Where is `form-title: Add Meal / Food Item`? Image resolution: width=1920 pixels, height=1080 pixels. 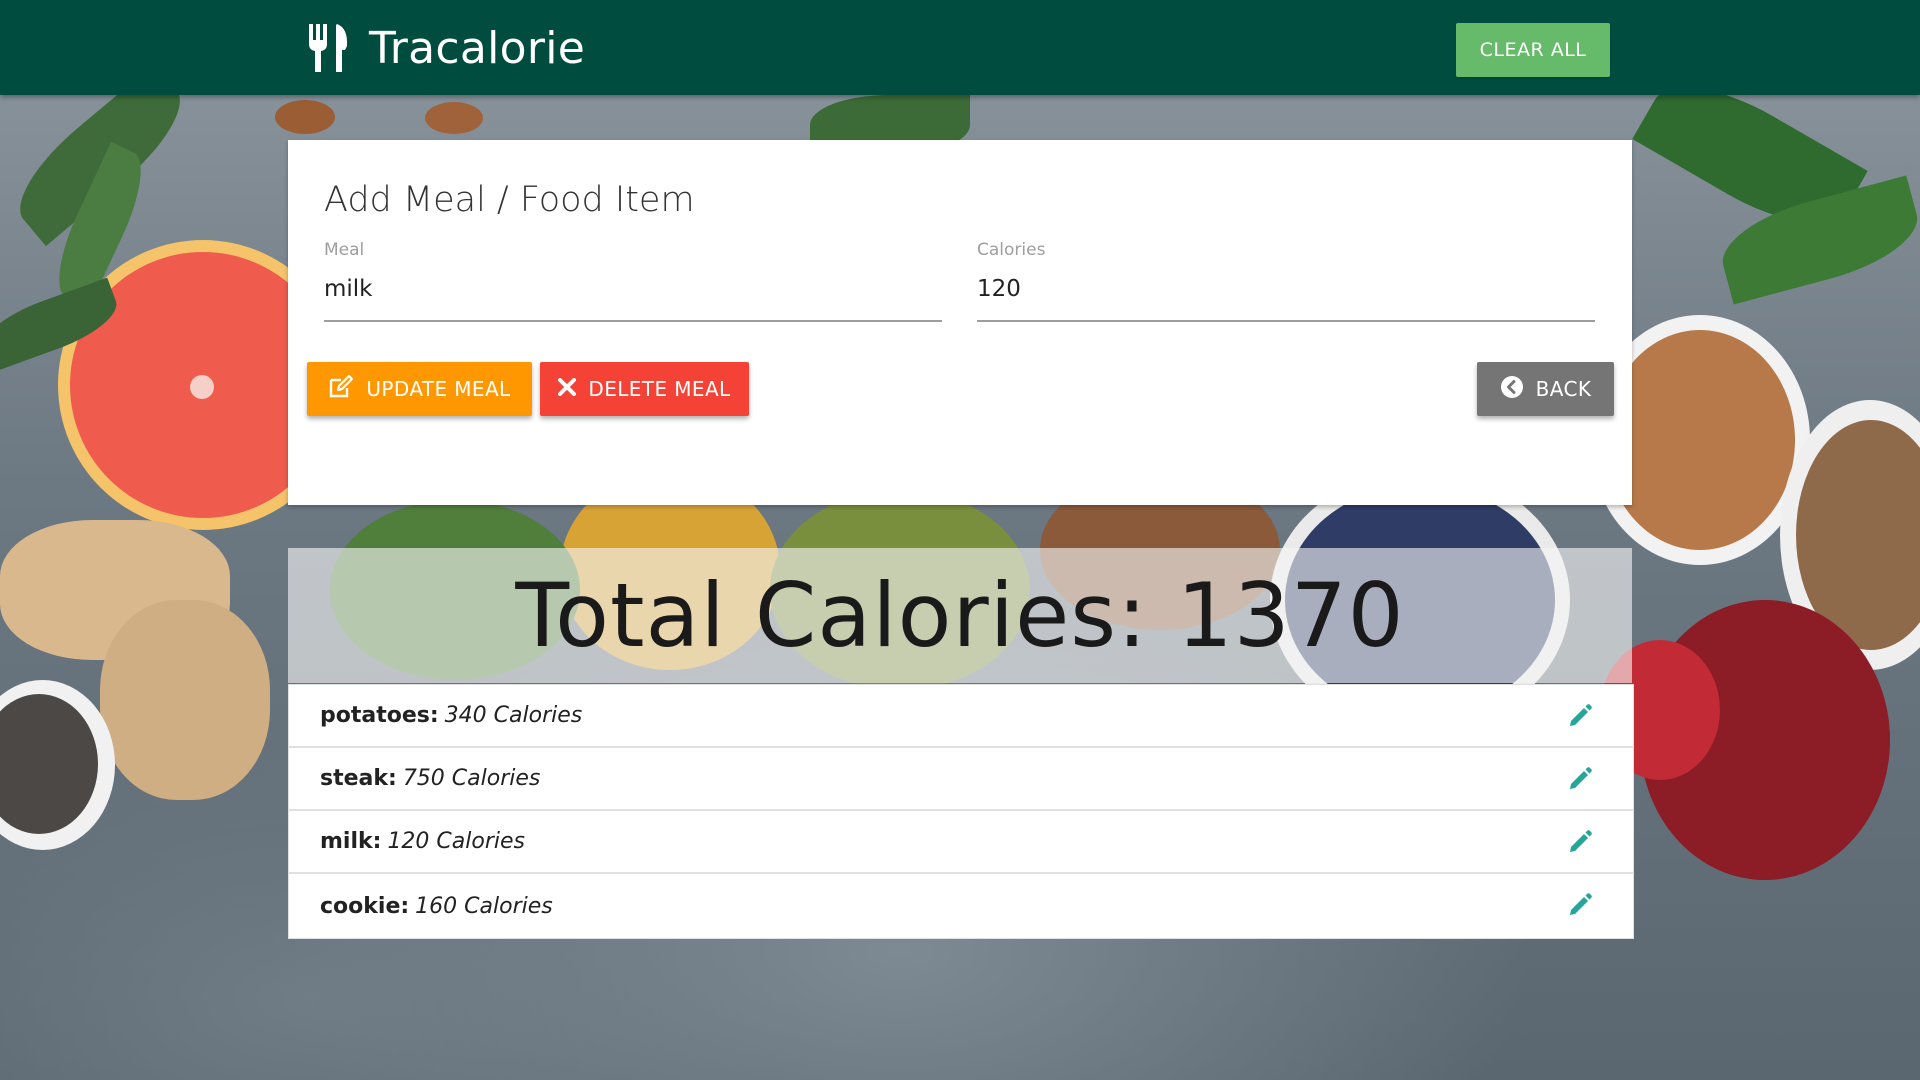 form-title: Add Meal / Food Item is located at coordinates (509, 200).